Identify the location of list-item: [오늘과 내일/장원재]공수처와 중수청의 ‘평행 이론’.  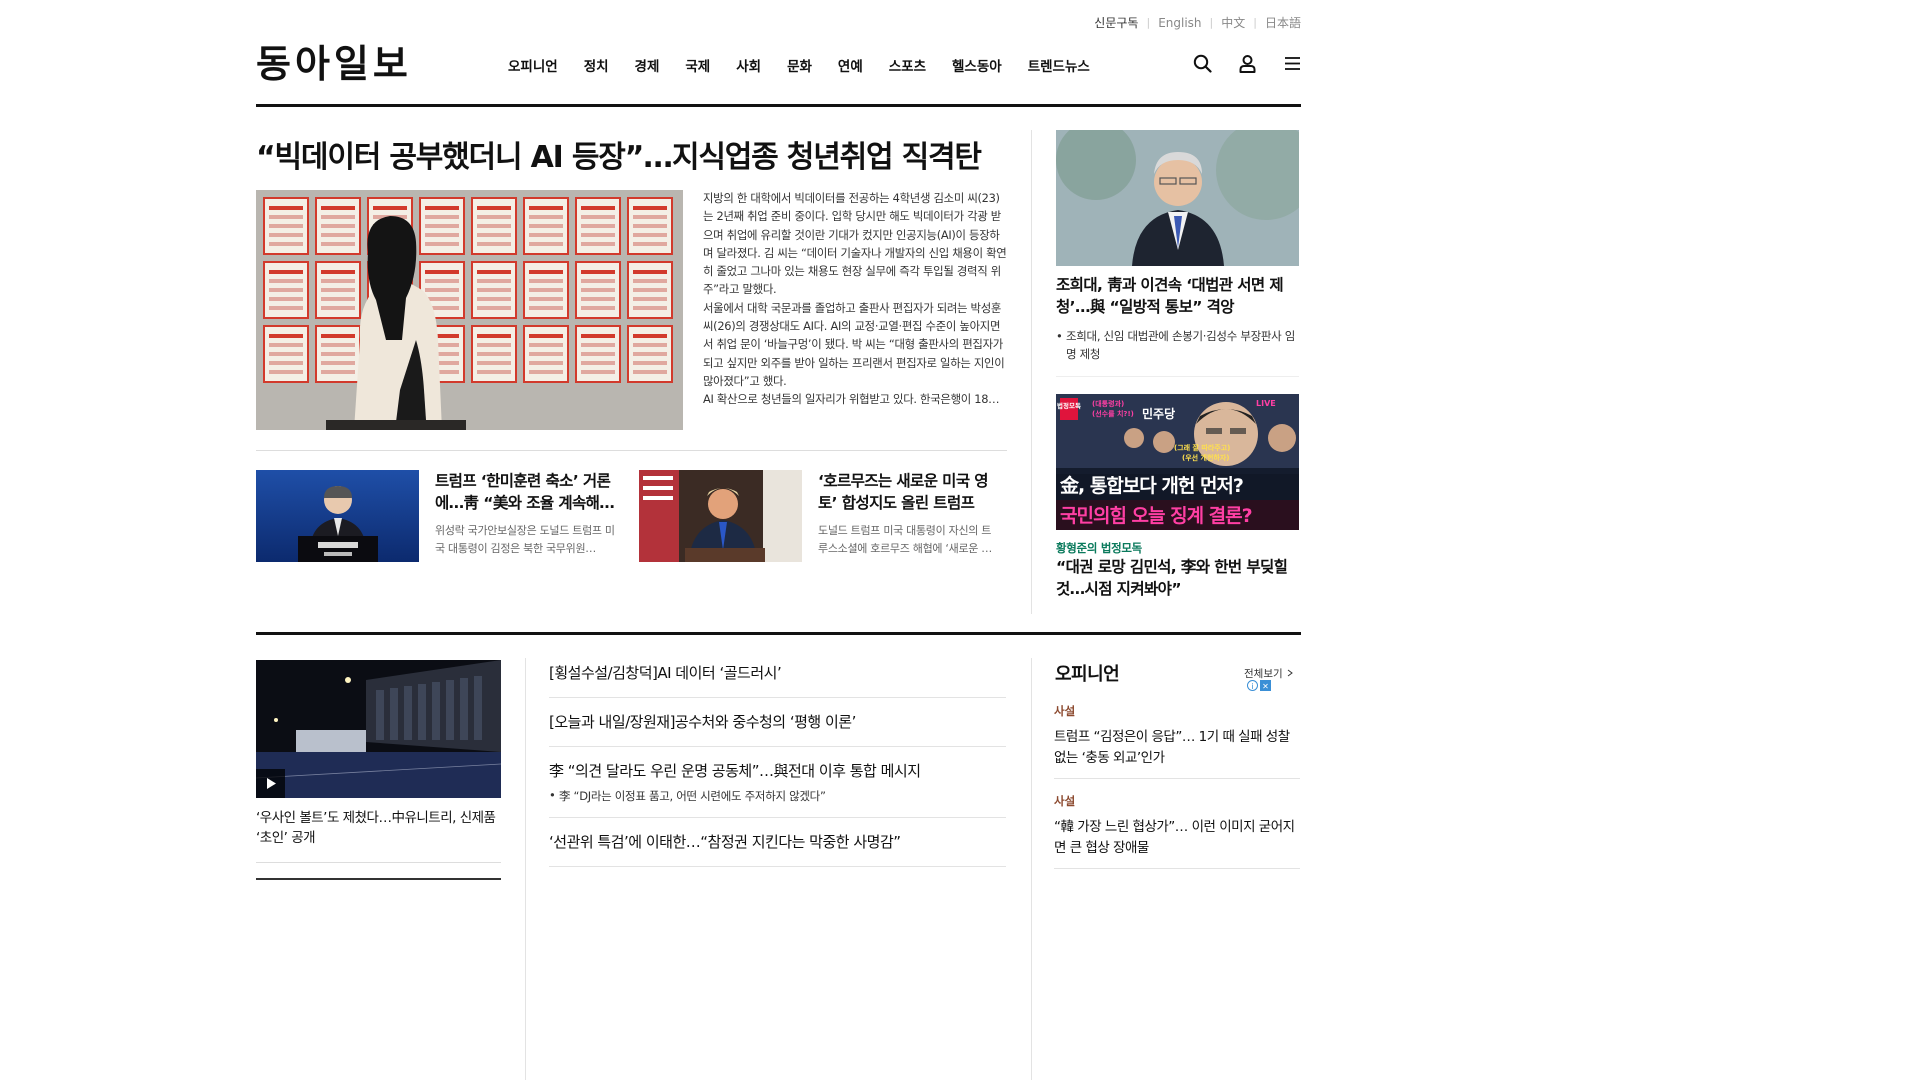
(777, 722).